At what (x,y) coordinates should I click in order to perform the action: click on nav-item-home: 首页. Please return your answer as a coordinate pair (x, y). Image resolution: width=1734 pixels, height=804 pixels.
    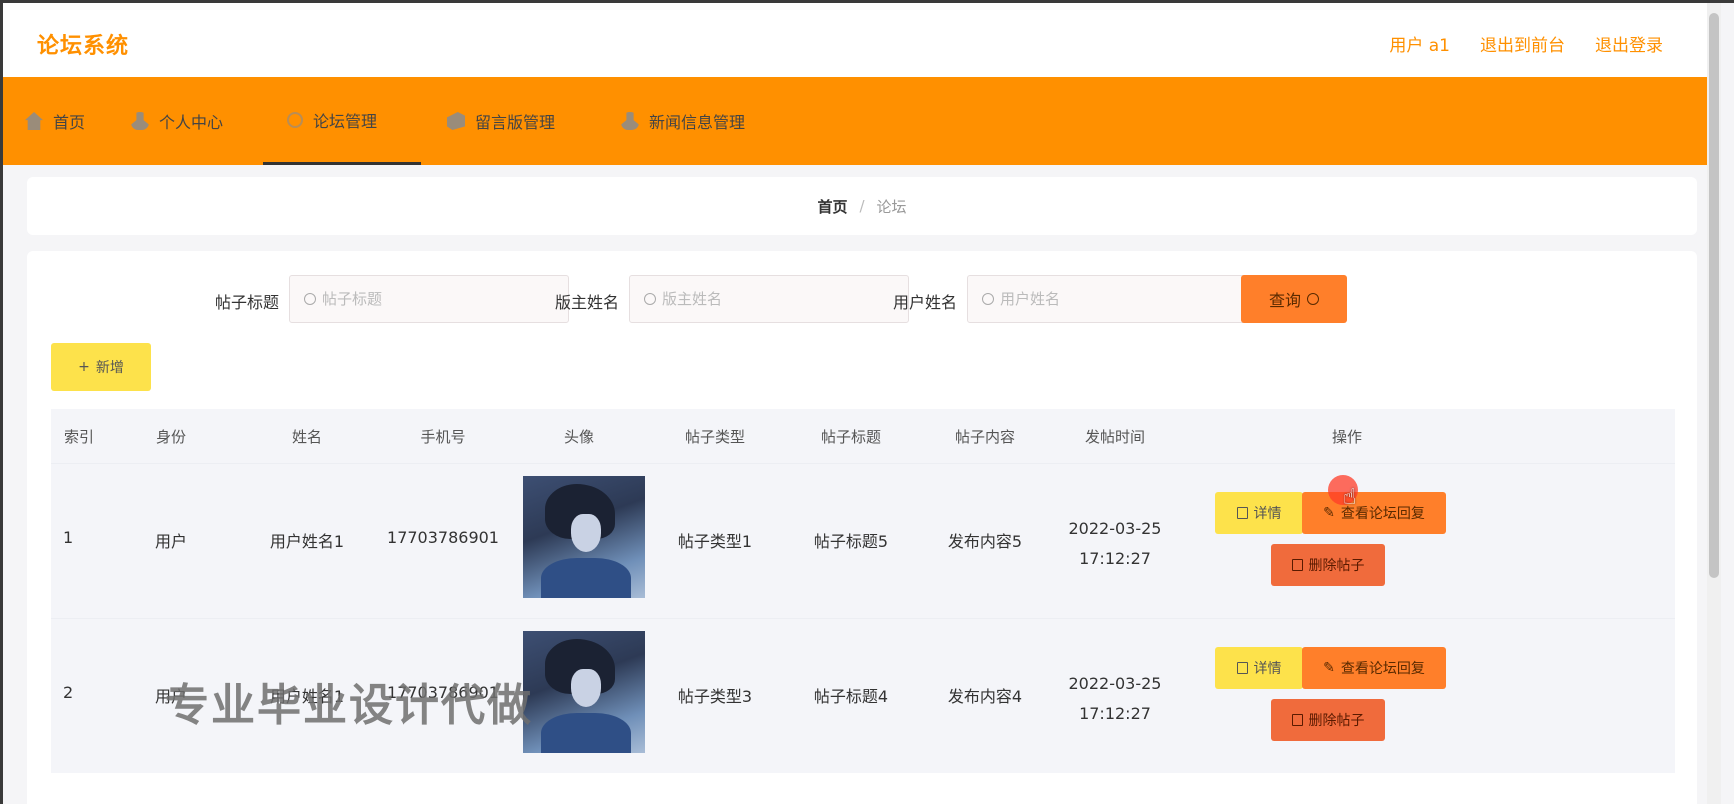
    Looking at the image, I should click on (55, 121).